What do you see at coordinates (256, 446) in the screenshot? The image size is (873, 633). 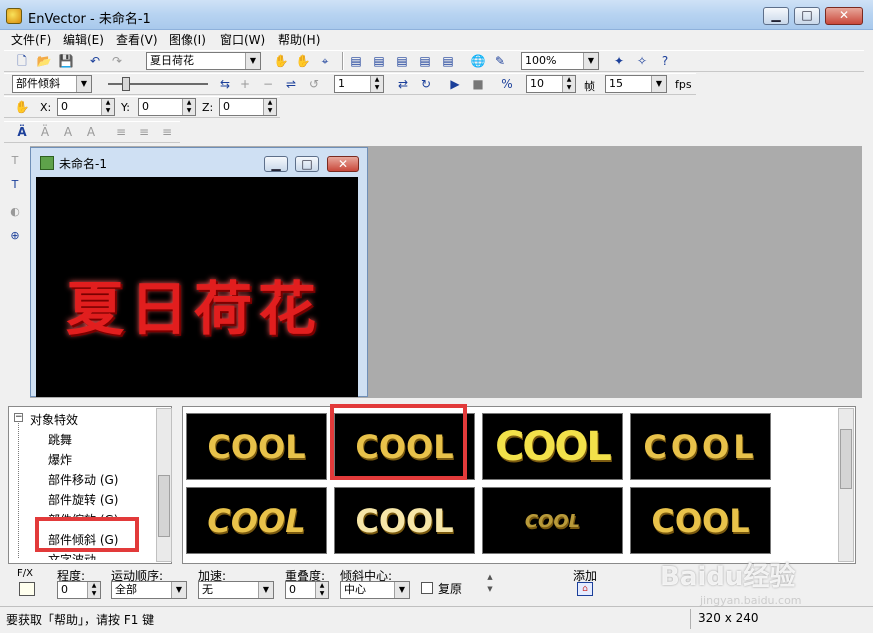 I see `effect-thumb-1: COOL` at bounding box center [256, 446].